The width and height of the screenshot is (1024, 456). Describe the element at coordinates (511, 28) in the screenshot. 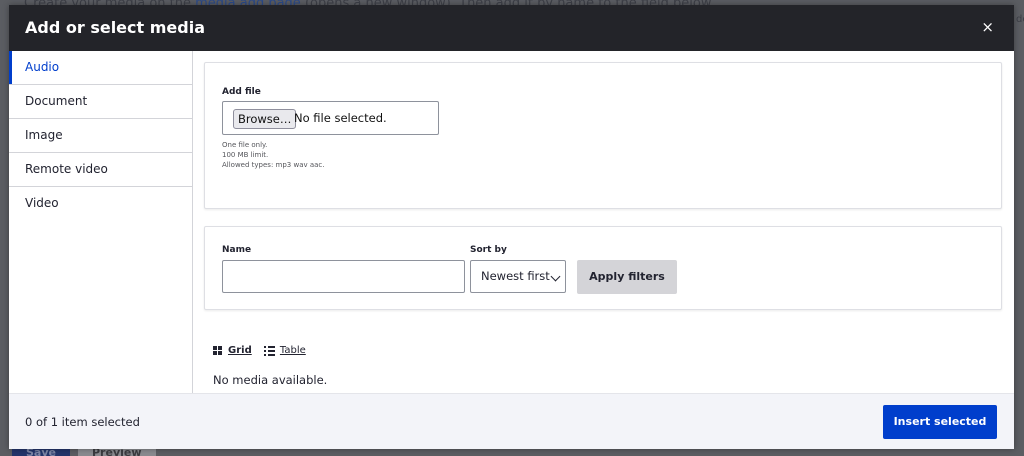

I see `dialog-titlebar: Add or select media ×` at that location.